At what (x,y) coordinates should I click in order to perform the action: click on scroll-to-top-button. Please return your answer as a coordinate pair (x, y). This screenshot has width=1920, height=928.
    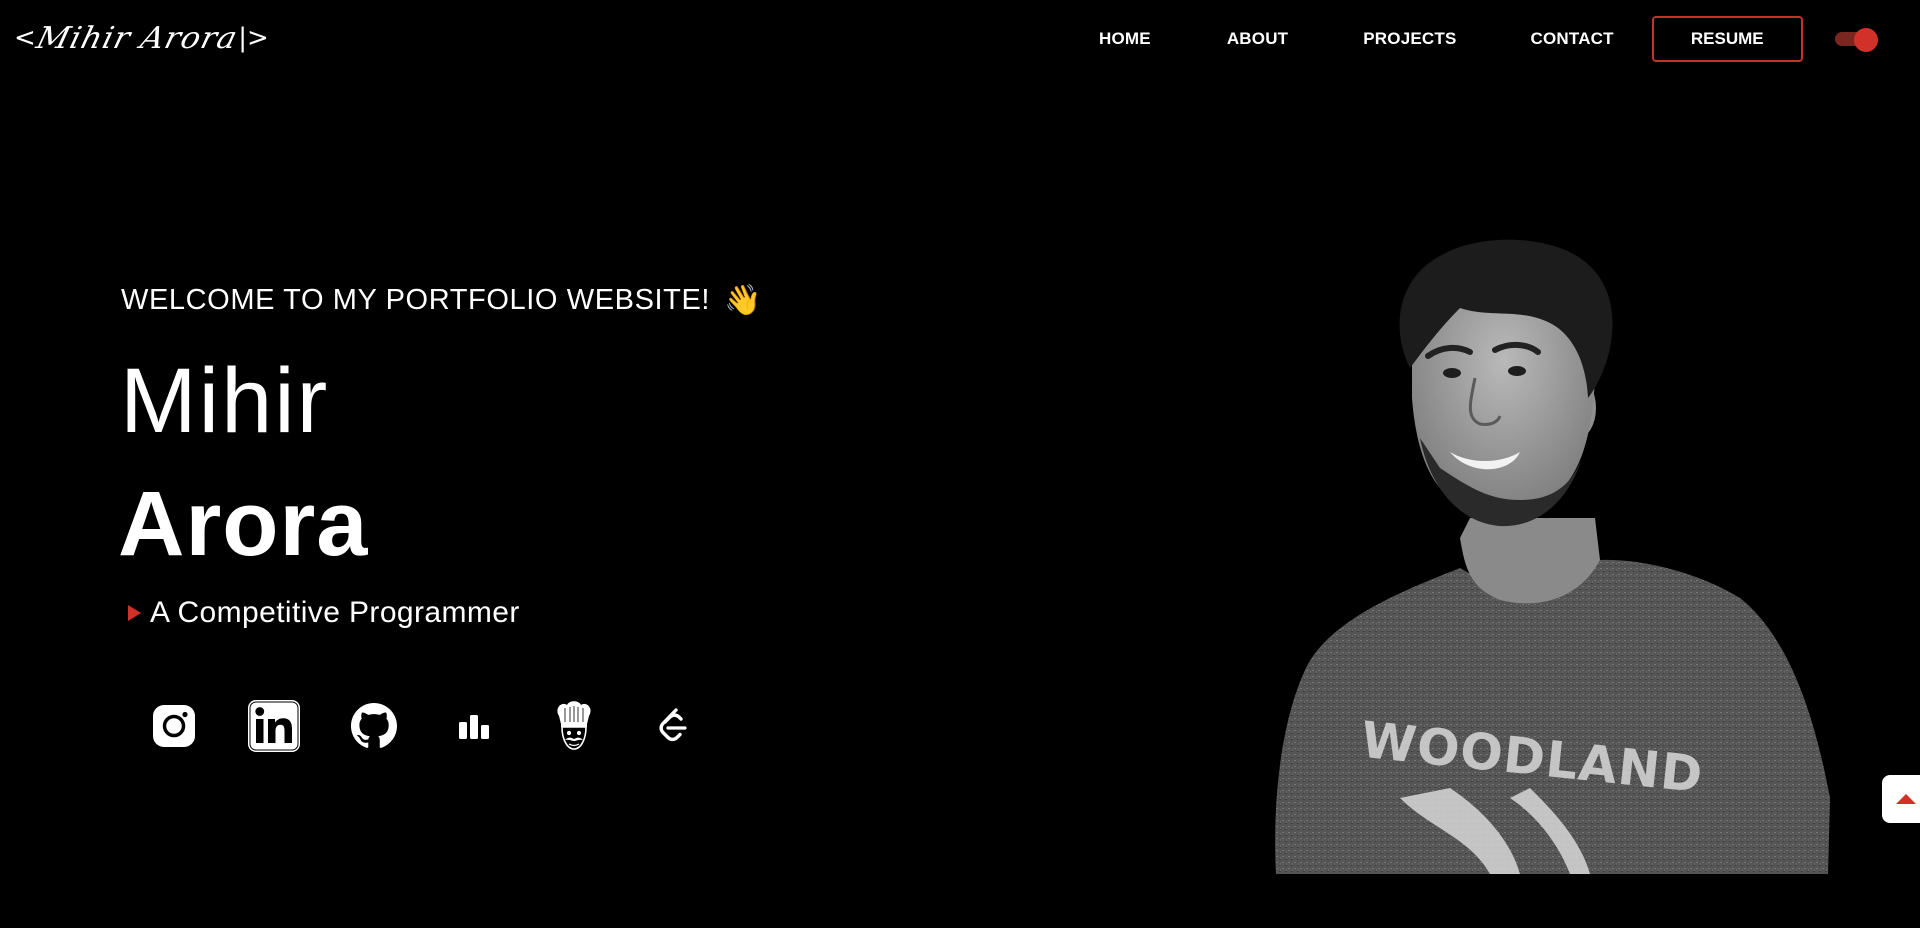
    Looking at the image, I should click on (1901, 799).